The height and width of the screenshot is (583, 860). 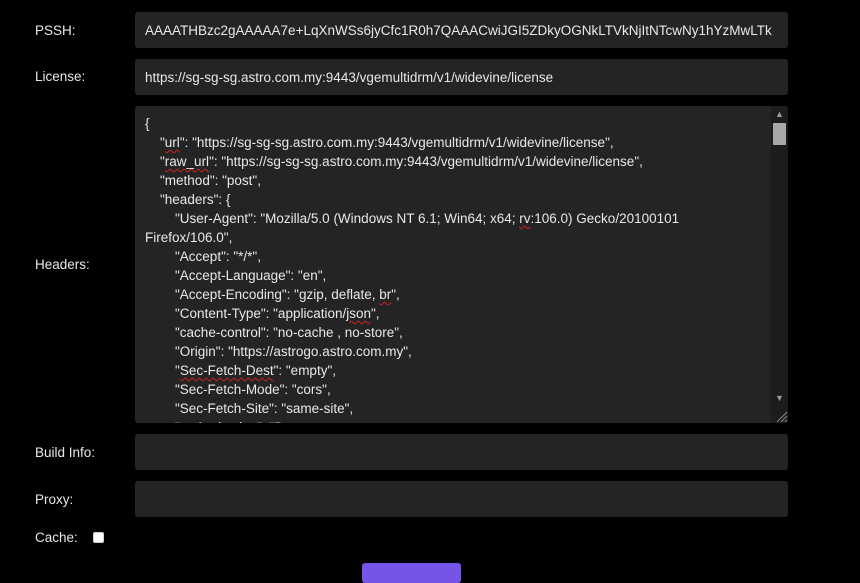 I want to click on headers-line: "headers": {, so click(x=188, y=199).